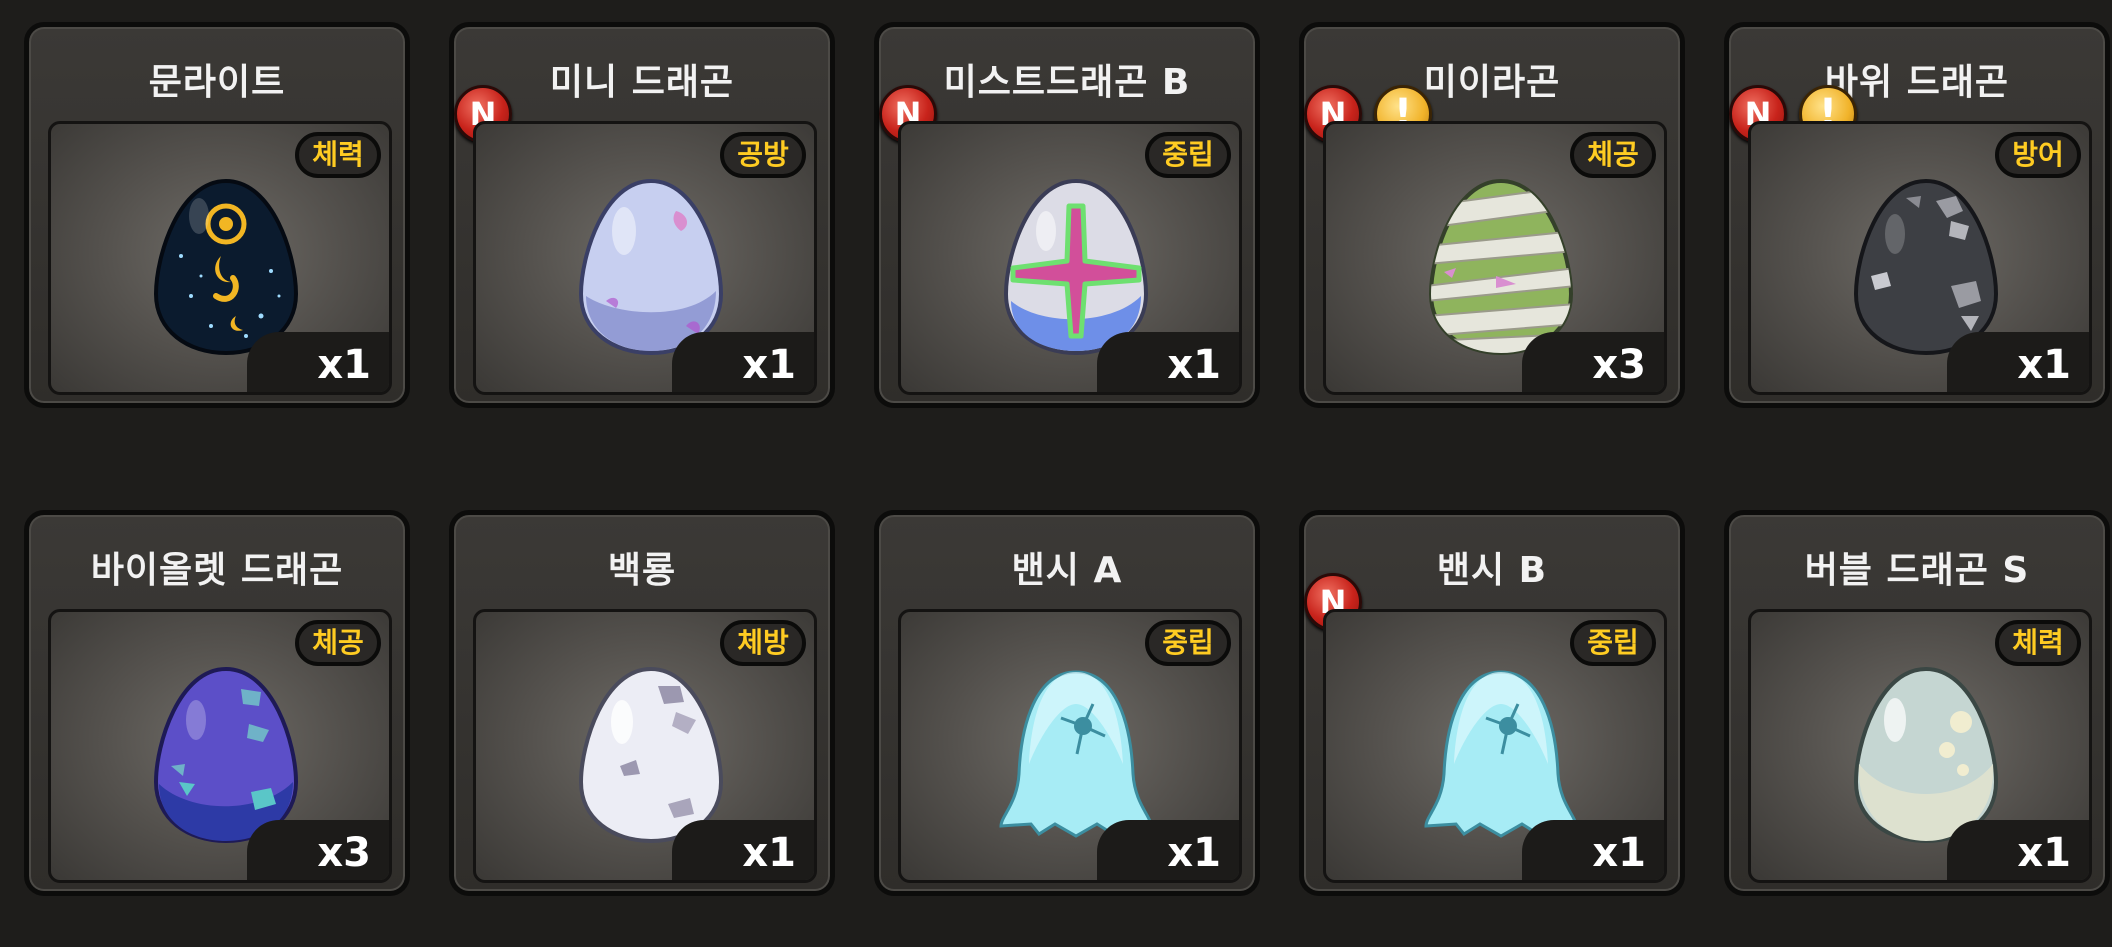  I want to click on egg-name: 문라이트, so click(217, 82).